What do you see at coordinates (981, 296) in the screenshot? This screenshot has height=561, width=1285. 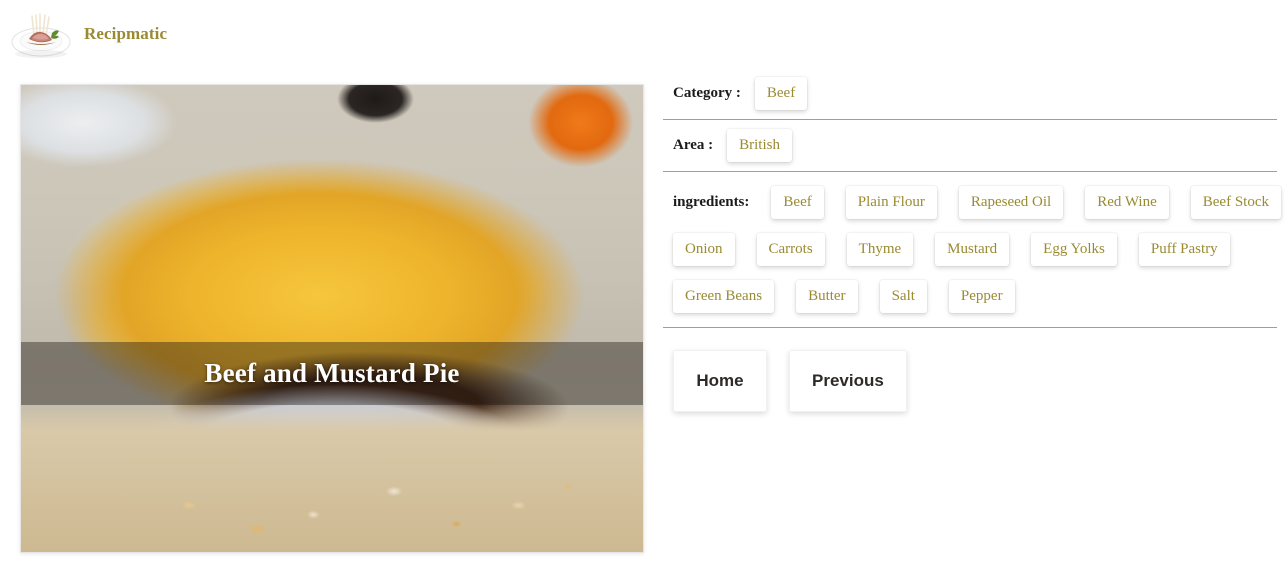 I see `ingredient-chip: Pepper` at bounding box center [981, 296].